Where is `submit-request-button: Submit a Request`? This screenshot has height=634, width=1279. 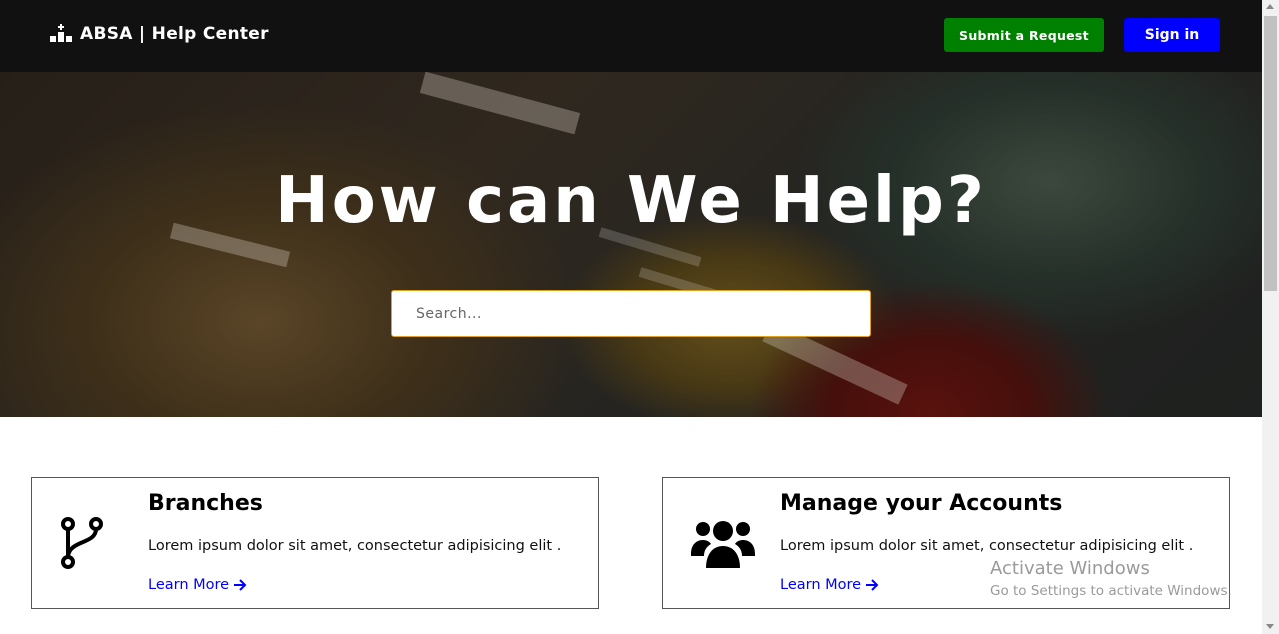 submit-request-button: Submit a Request is located at coordinates (1024, 35).